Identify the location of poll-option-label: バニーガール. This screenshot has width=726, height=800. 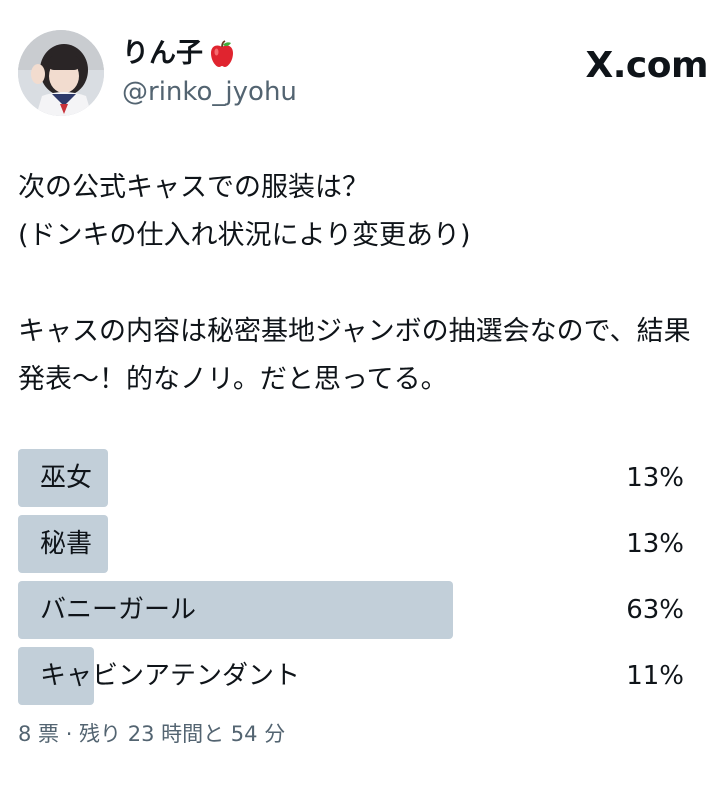
(118, 610).